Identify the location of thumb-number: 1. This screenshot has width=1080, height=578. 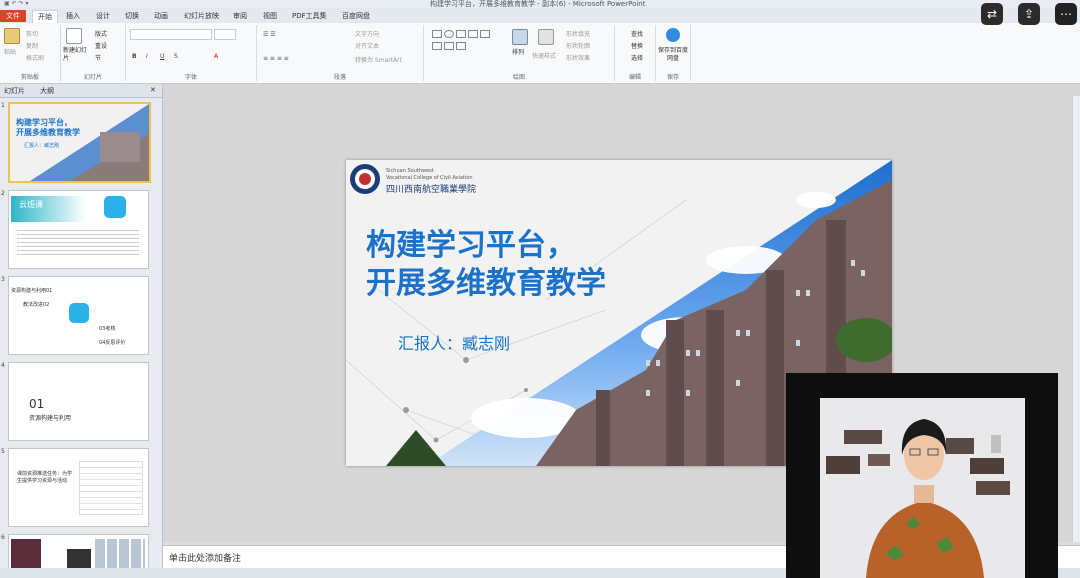
(3, 105).